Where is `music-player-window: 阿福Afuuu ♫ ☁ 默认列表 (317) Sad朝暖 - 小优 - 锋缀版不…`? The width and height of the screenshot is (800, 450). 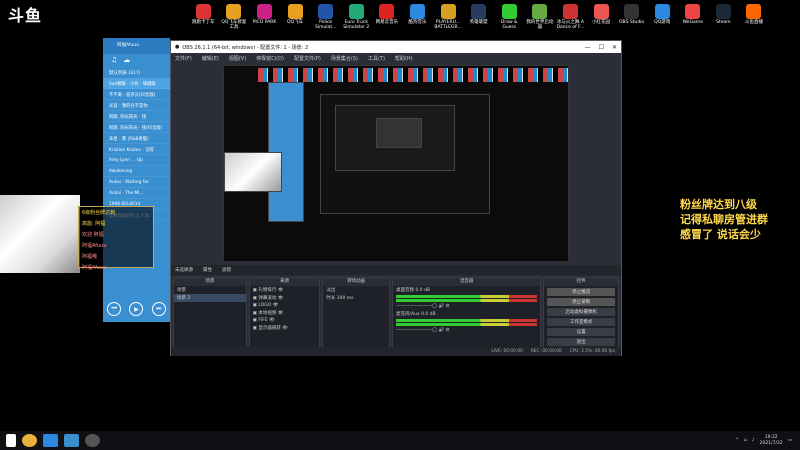
music-player-window: 阿福Afuuu ♫ ☁ 默认列表 (317) Sad朝暖 - 小优 - 锋缀版不… is located at coordinates (136, 180).